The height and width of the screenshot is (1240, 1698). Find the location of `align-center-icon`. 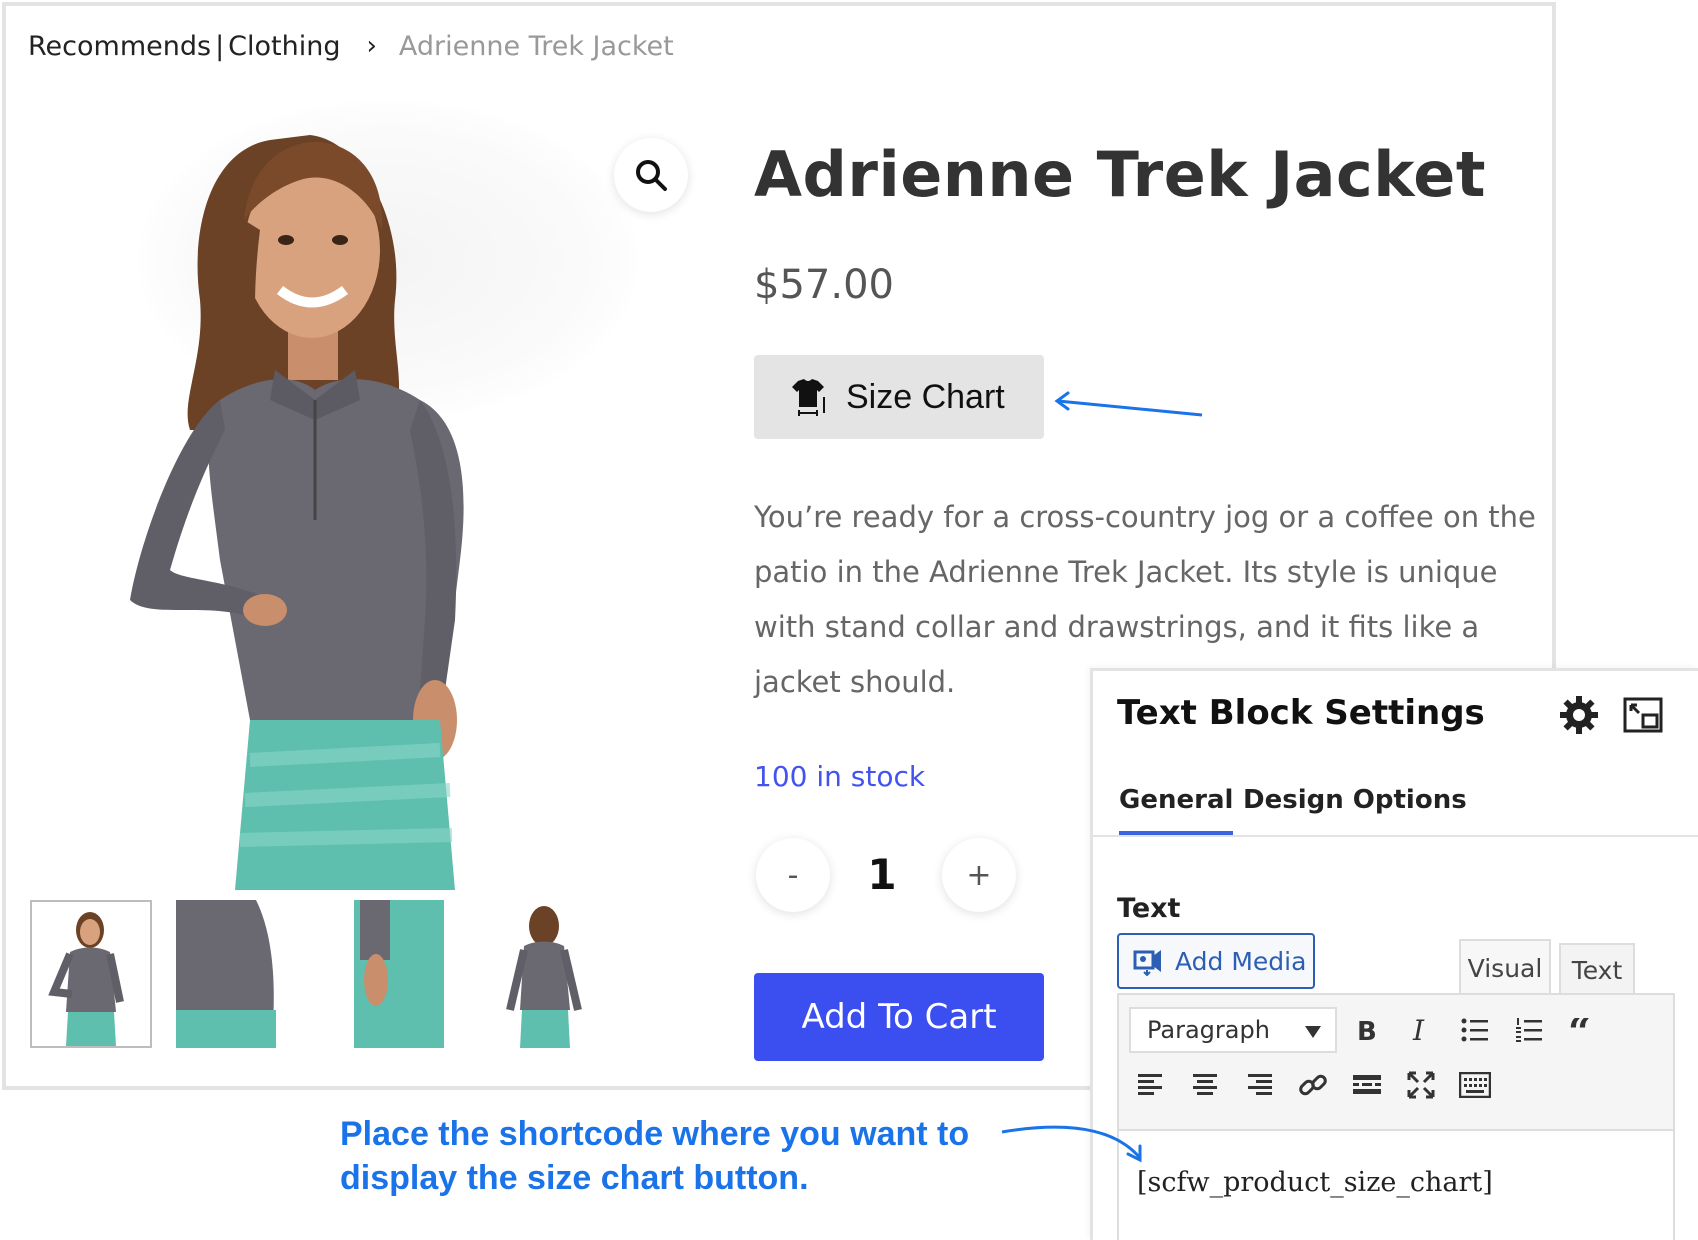

align-center-icon is located at coordinates (1205, 1085).